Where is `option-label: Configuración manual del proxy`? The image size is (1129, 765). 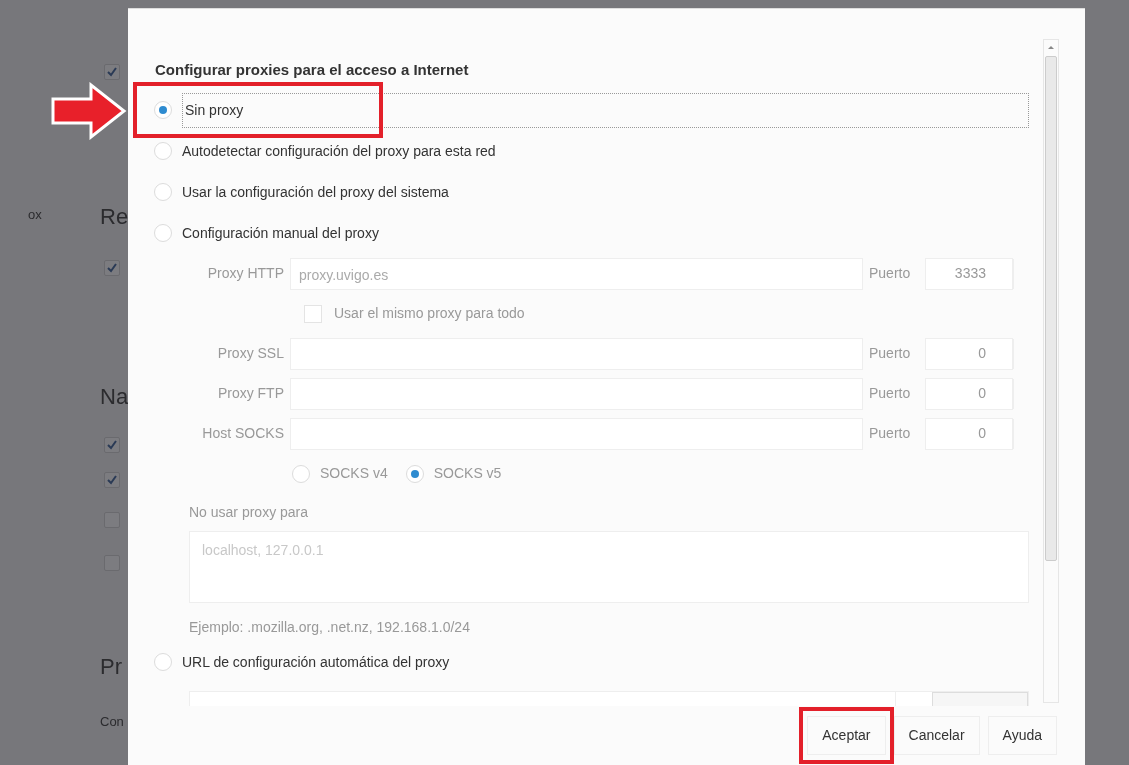
option-label: Configuración manual del proxy is located at coordinates (280, 233).